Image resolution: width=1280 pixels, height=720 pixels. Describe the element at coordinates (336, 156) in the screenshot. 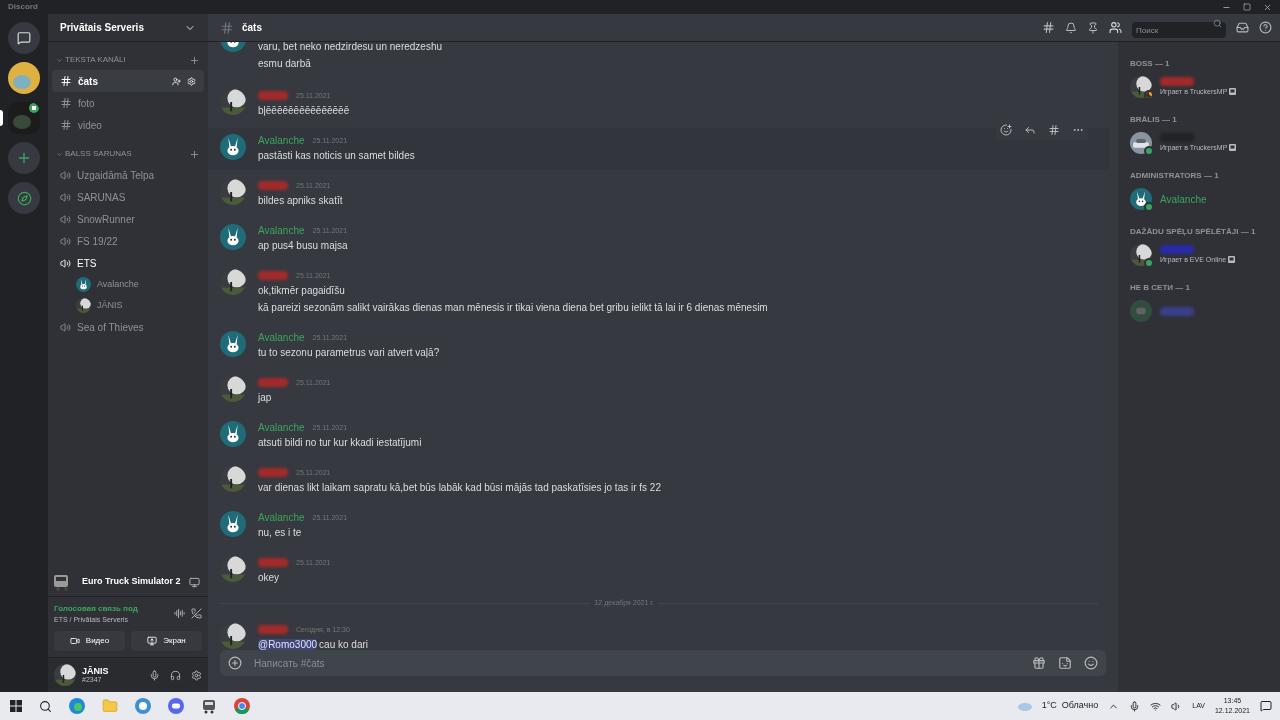

I see `message-text: pastāsti kas noticis un samet bildes` at that location.